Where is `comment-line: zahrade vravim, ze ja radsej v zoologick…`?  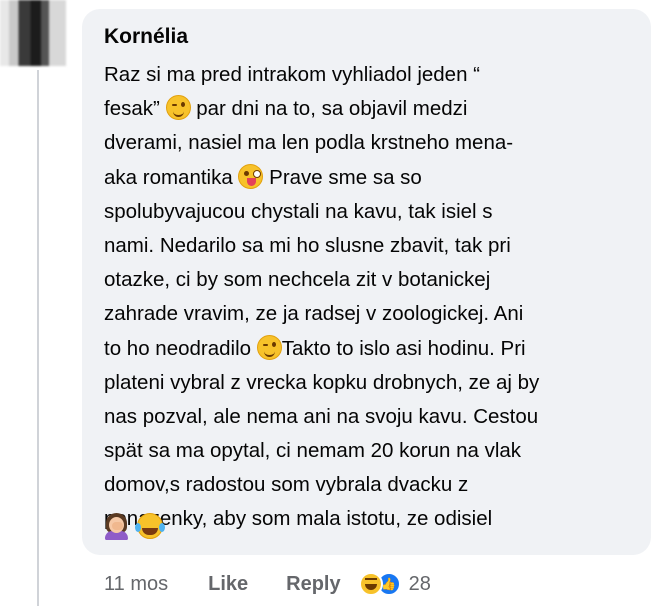
comment-line: zahrade vravim, ze ja radsej v zoologick… is located at coordinates (364, 314).